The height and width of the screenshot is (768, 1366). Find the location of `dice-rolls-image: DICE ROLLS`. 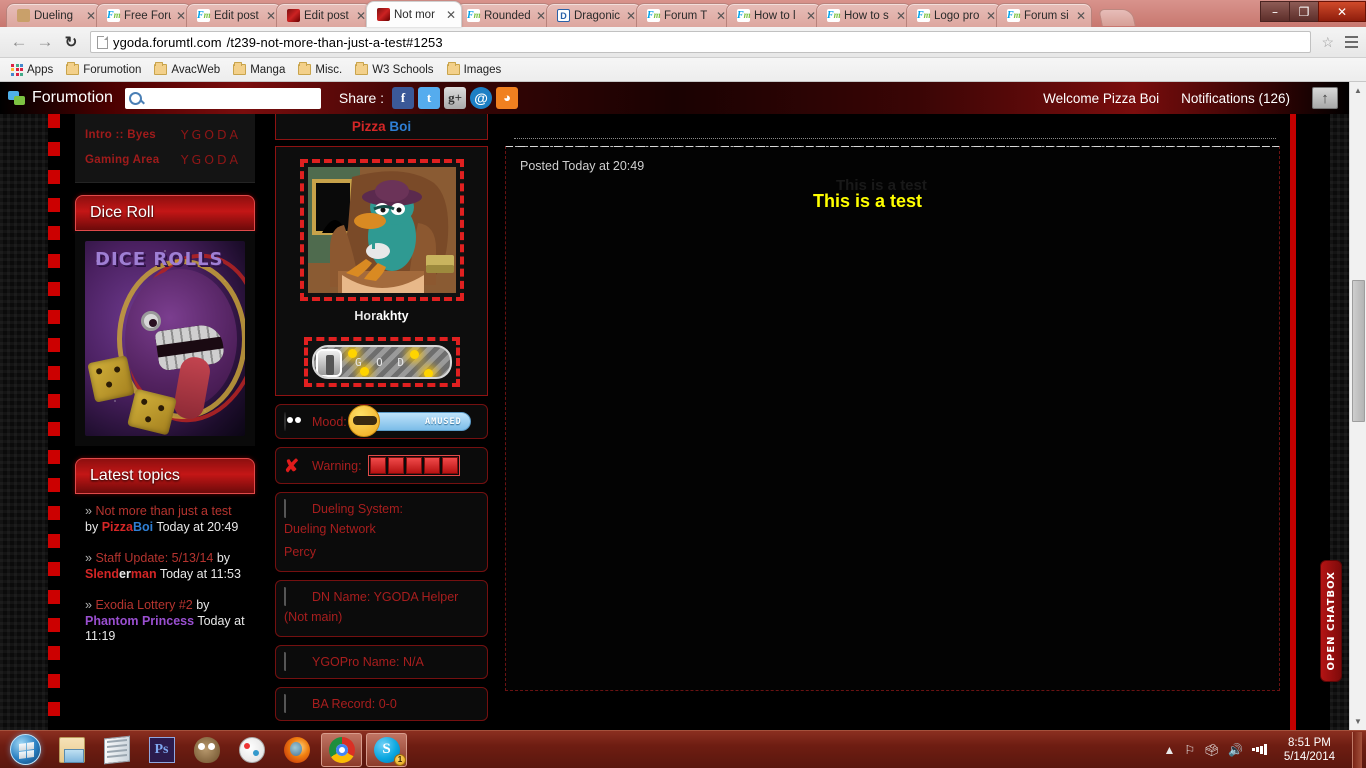

dice-rolls-image: DICE ROLLS is located at coordinates (165, 338).